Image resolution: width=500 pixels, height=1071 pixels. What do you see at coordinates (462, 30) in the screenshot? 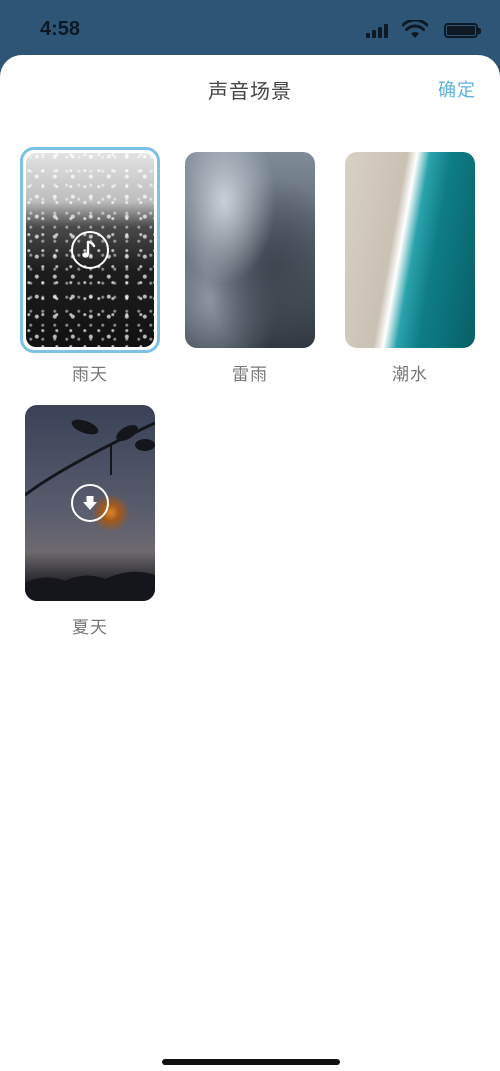
I see `battery-icon` at bounding box center [462, 30].